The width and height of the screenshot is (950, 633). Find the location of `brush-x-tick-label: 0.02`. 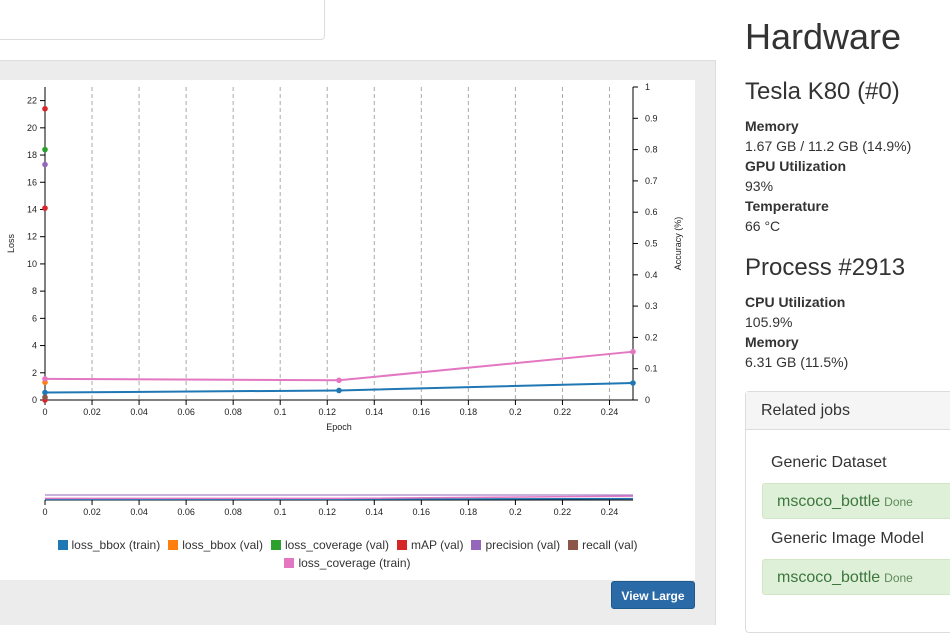

brush-x-tick-label: 0.02 is located at coordinates (92, 512).